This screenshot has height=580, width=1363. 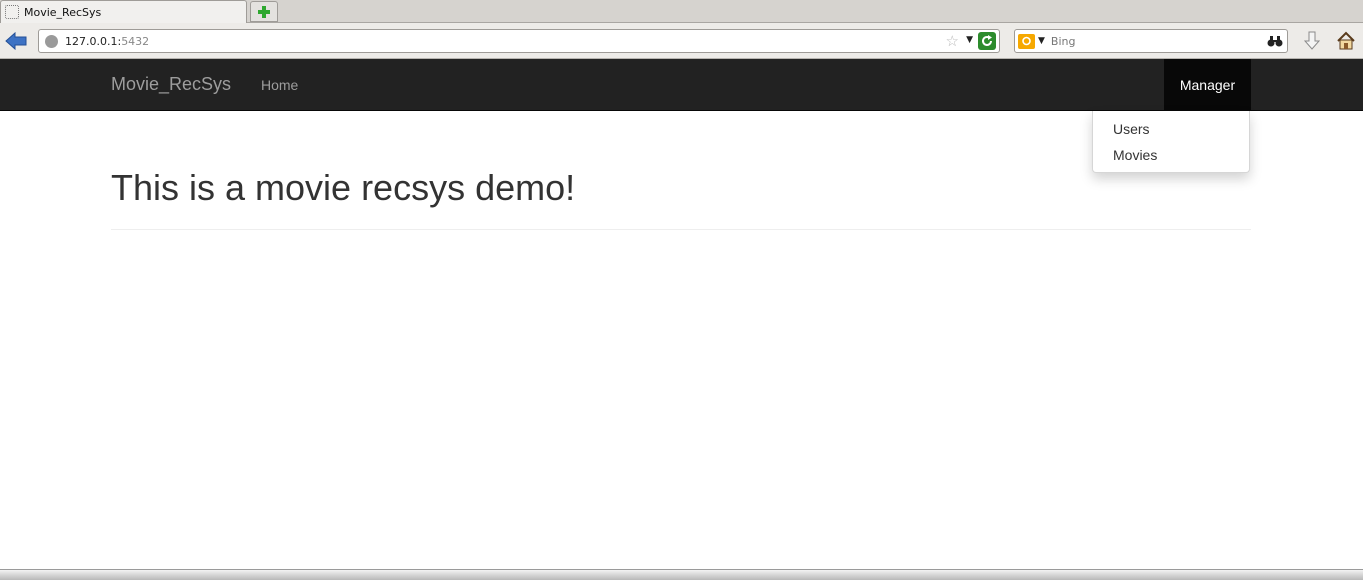 I want to click on search-input: Bing, so click(x=1063, y=41).